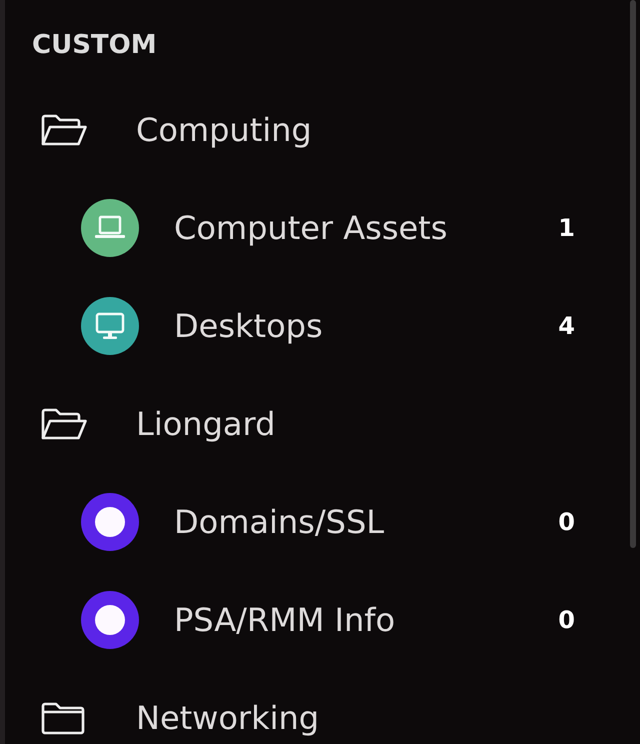 The image size is (640, 744). I want to click on item-count: 4, so click(566, 326).